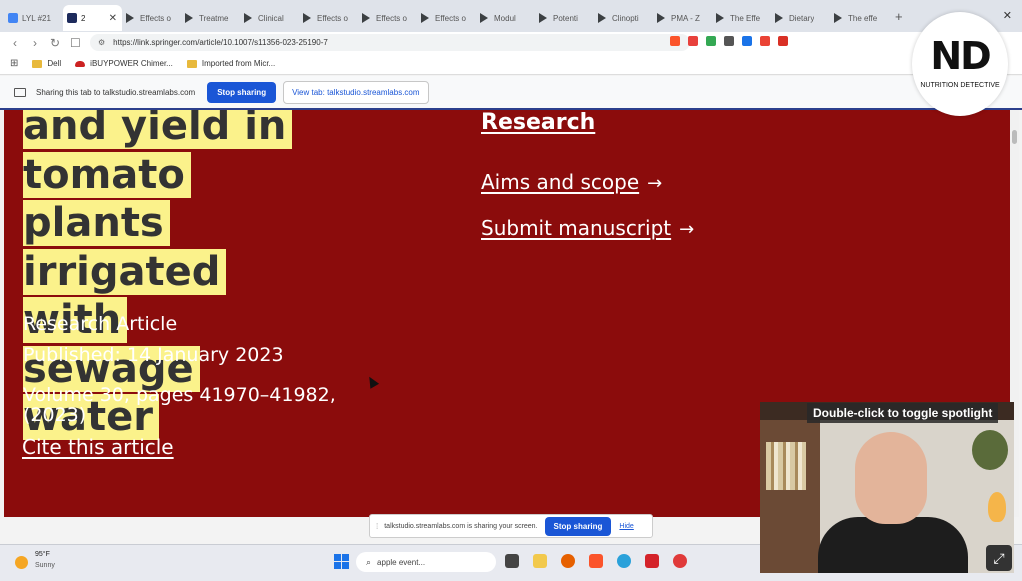 This screenshot has height=581, width=1022. I want to click on tab-dietary: Dietary, so click(800, 18).